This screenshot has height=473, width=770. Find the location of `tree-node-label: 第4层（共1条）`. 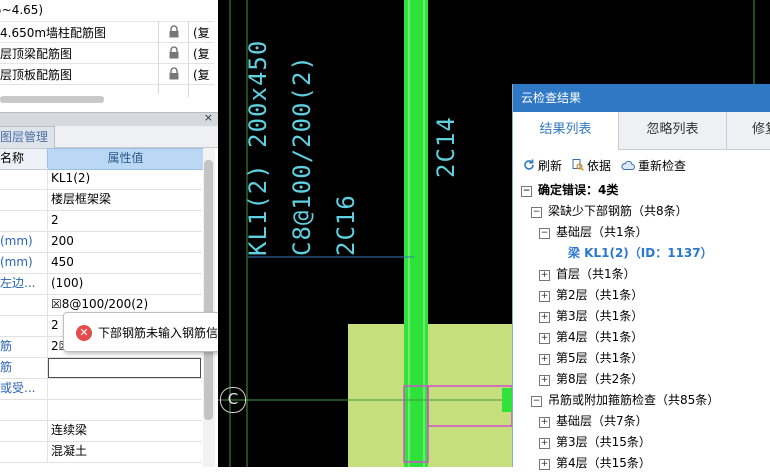

tree-node-label: 第4层（共1条） is located at coordinates (600, 337).